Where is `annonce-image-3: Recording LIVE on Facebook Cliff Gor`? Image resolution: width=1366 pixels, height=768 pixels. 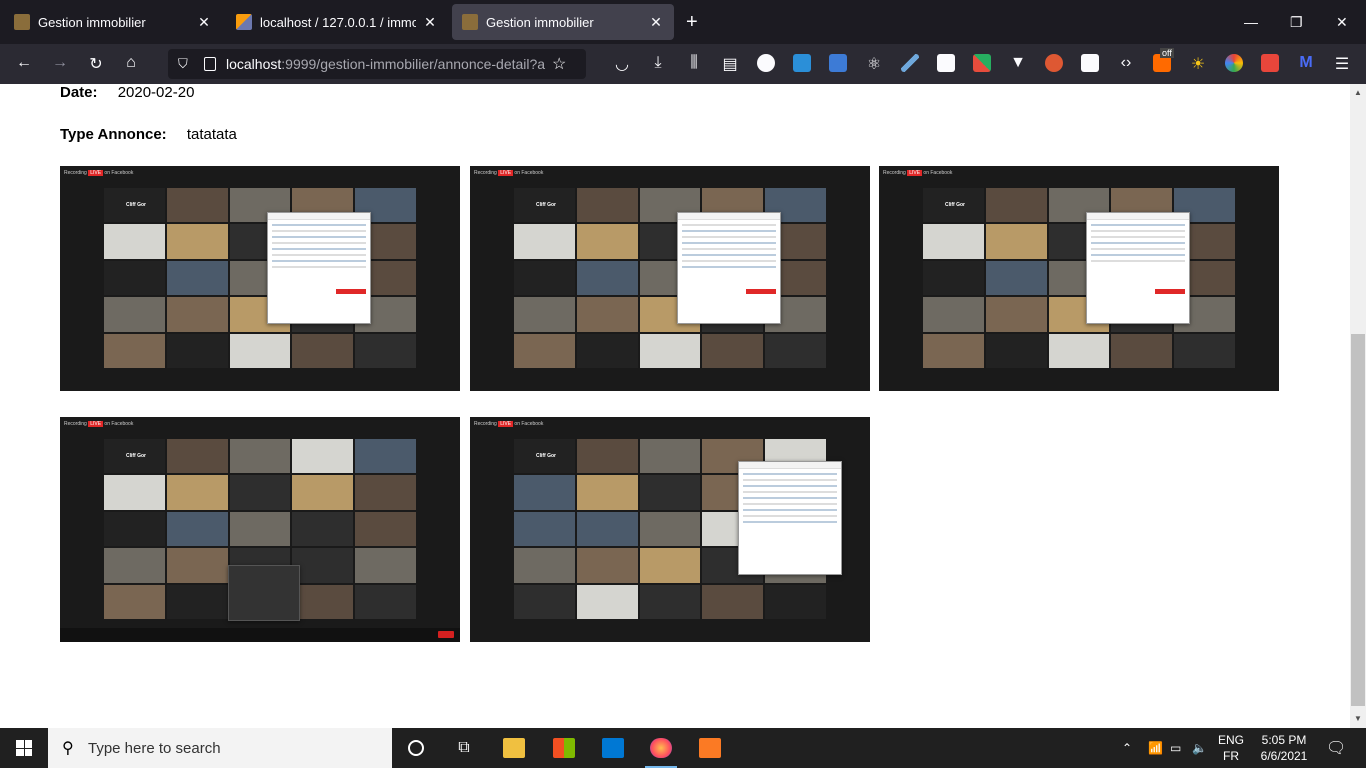 annonce-image-3: Recording LIVE on Facebook Cliff Gor is located at coordinates (1079, 278).